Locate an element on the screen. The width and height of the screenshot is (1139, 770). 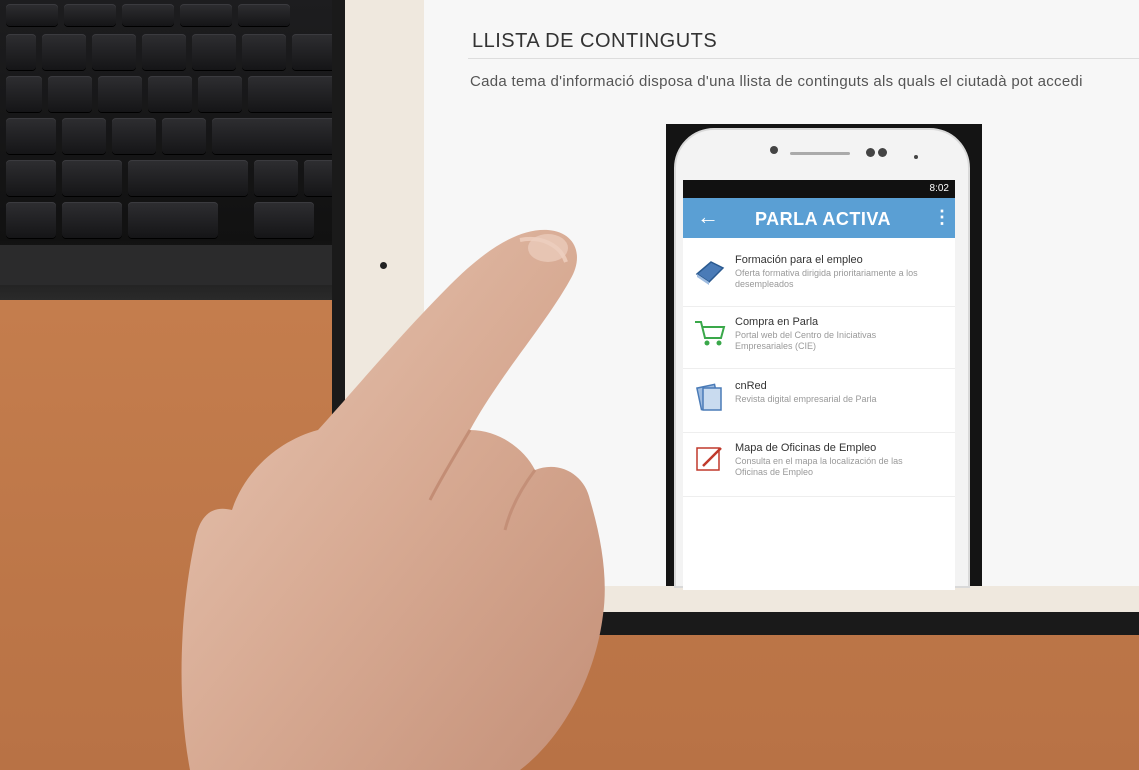
overflow-menu-icon: ⋮ is located at coordinates (942, 217).